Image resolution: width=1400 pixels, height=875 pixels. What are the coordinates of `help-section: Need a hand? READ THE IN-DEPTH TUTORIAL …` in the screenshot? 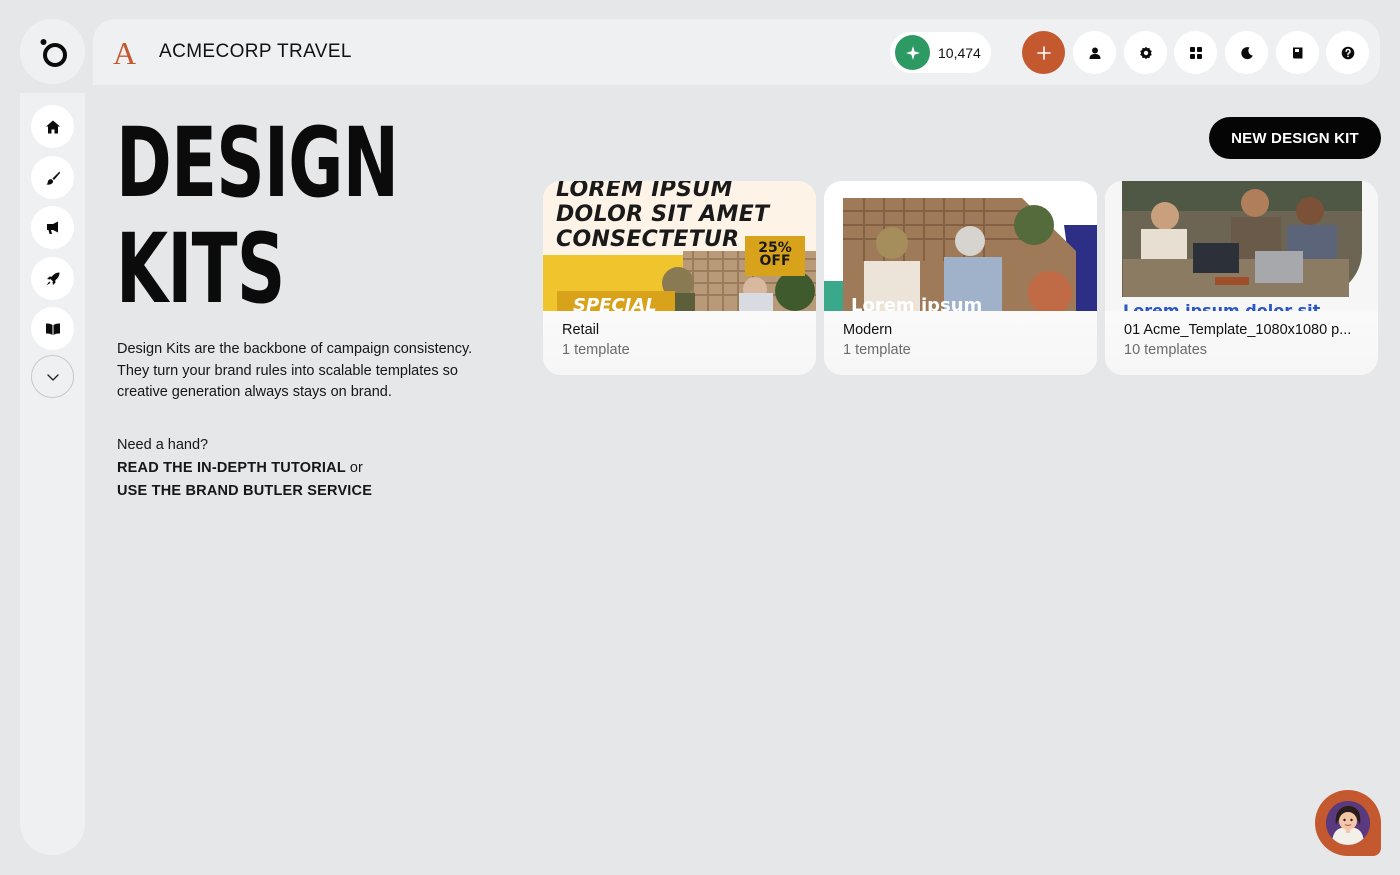 It's located at (244, 468).